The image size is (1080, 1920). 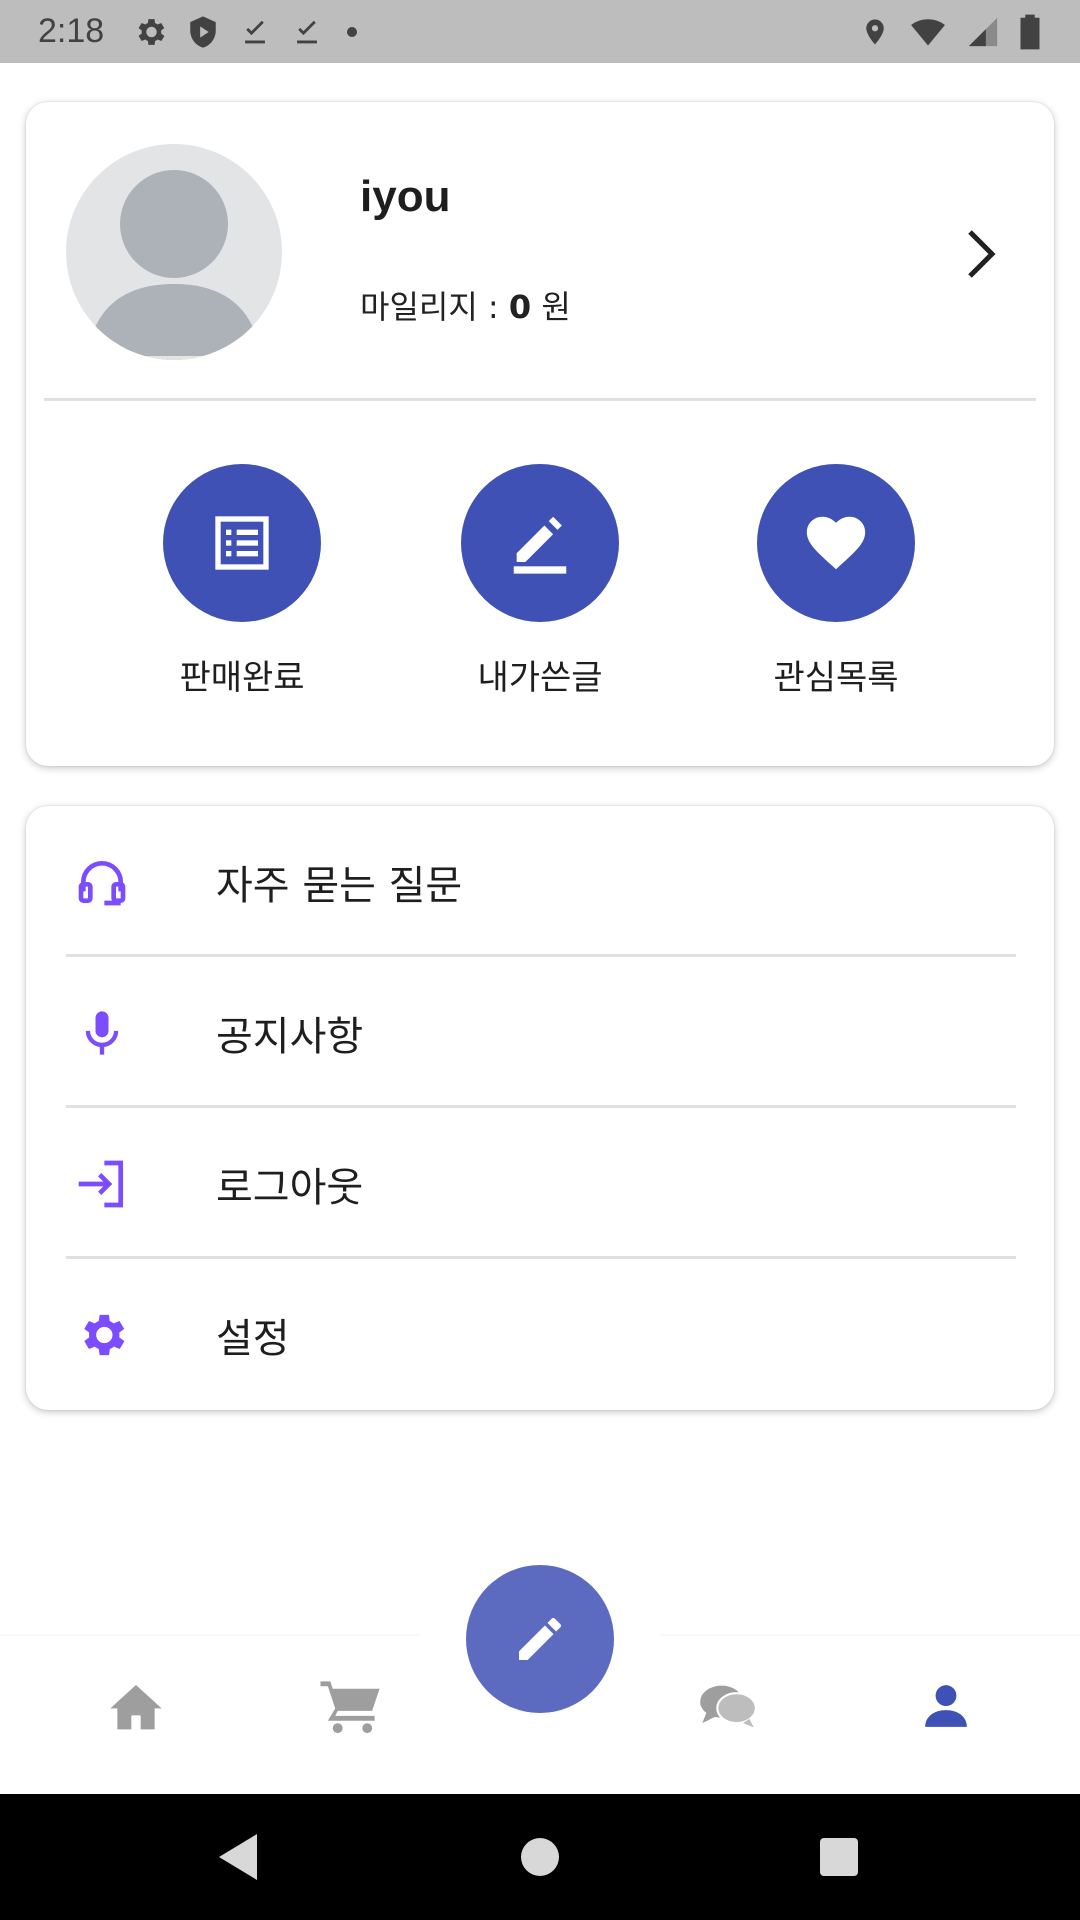 I want to click on favorites-button: 관심목록, so click(x=836, y=581).